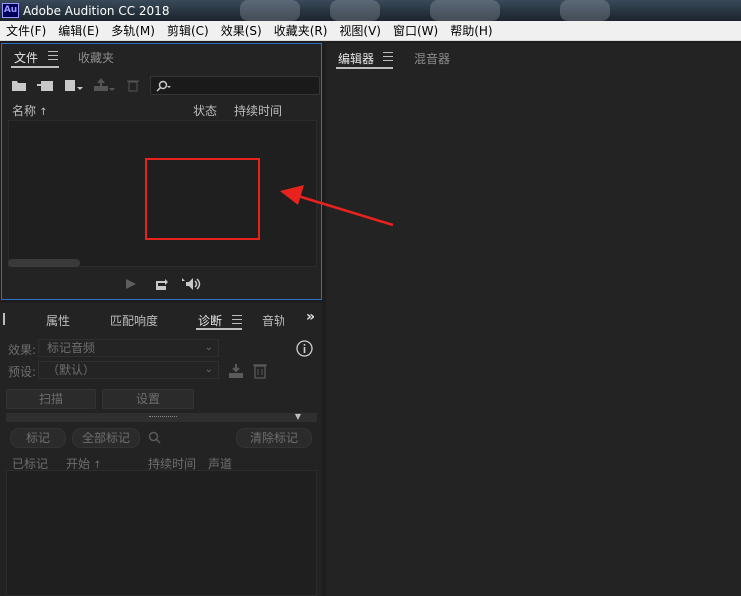 The height and width of the screenshot is (596, 741). What do you see at coordinates (106, 438) in the screenshot?
I see `mark-all-button: 全部标记` at bounding box center [106, 438].